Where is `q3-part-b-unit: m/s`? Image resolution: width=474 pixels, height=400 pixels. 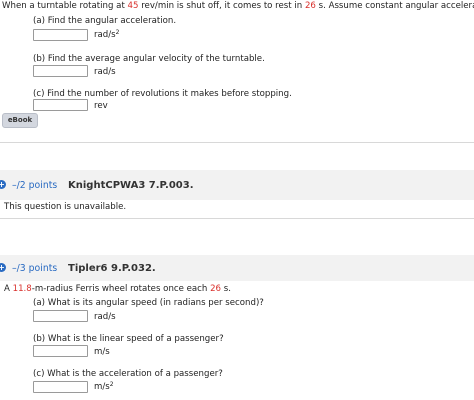
q3-part-b-unit: m/s is located at coordinates (102, 352).